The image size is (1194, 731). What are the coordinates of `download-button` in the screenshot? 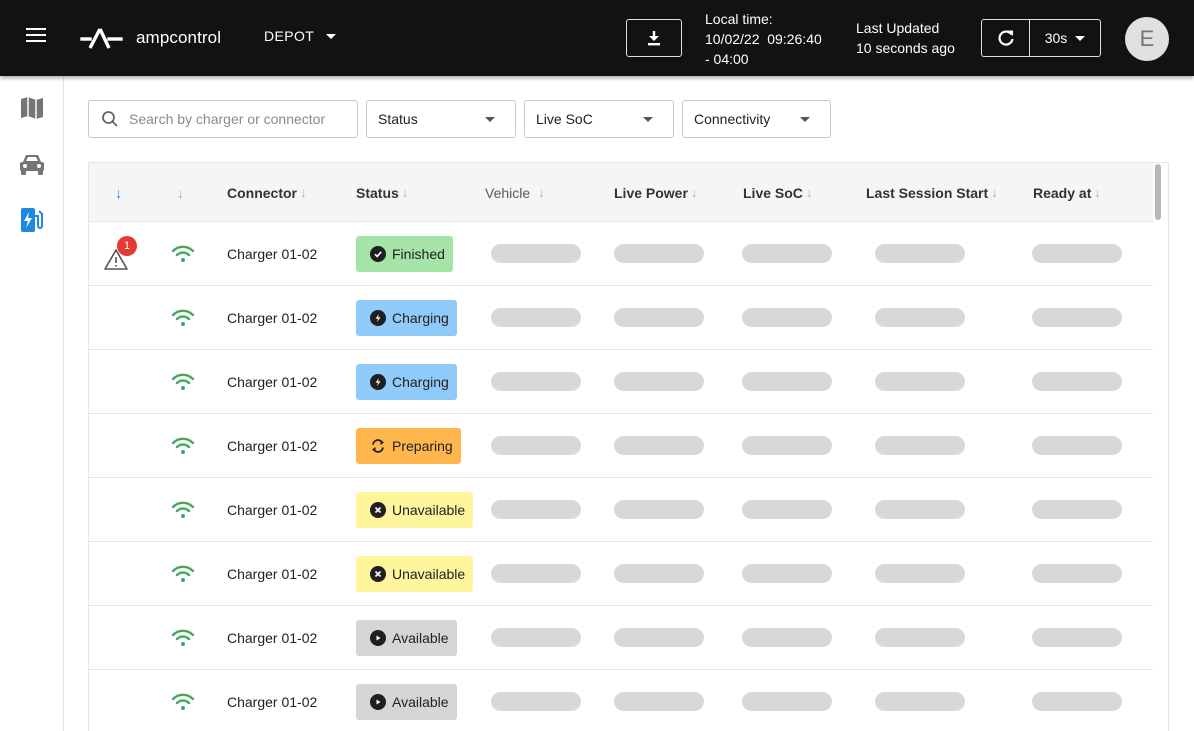 It's located at (654, 38).